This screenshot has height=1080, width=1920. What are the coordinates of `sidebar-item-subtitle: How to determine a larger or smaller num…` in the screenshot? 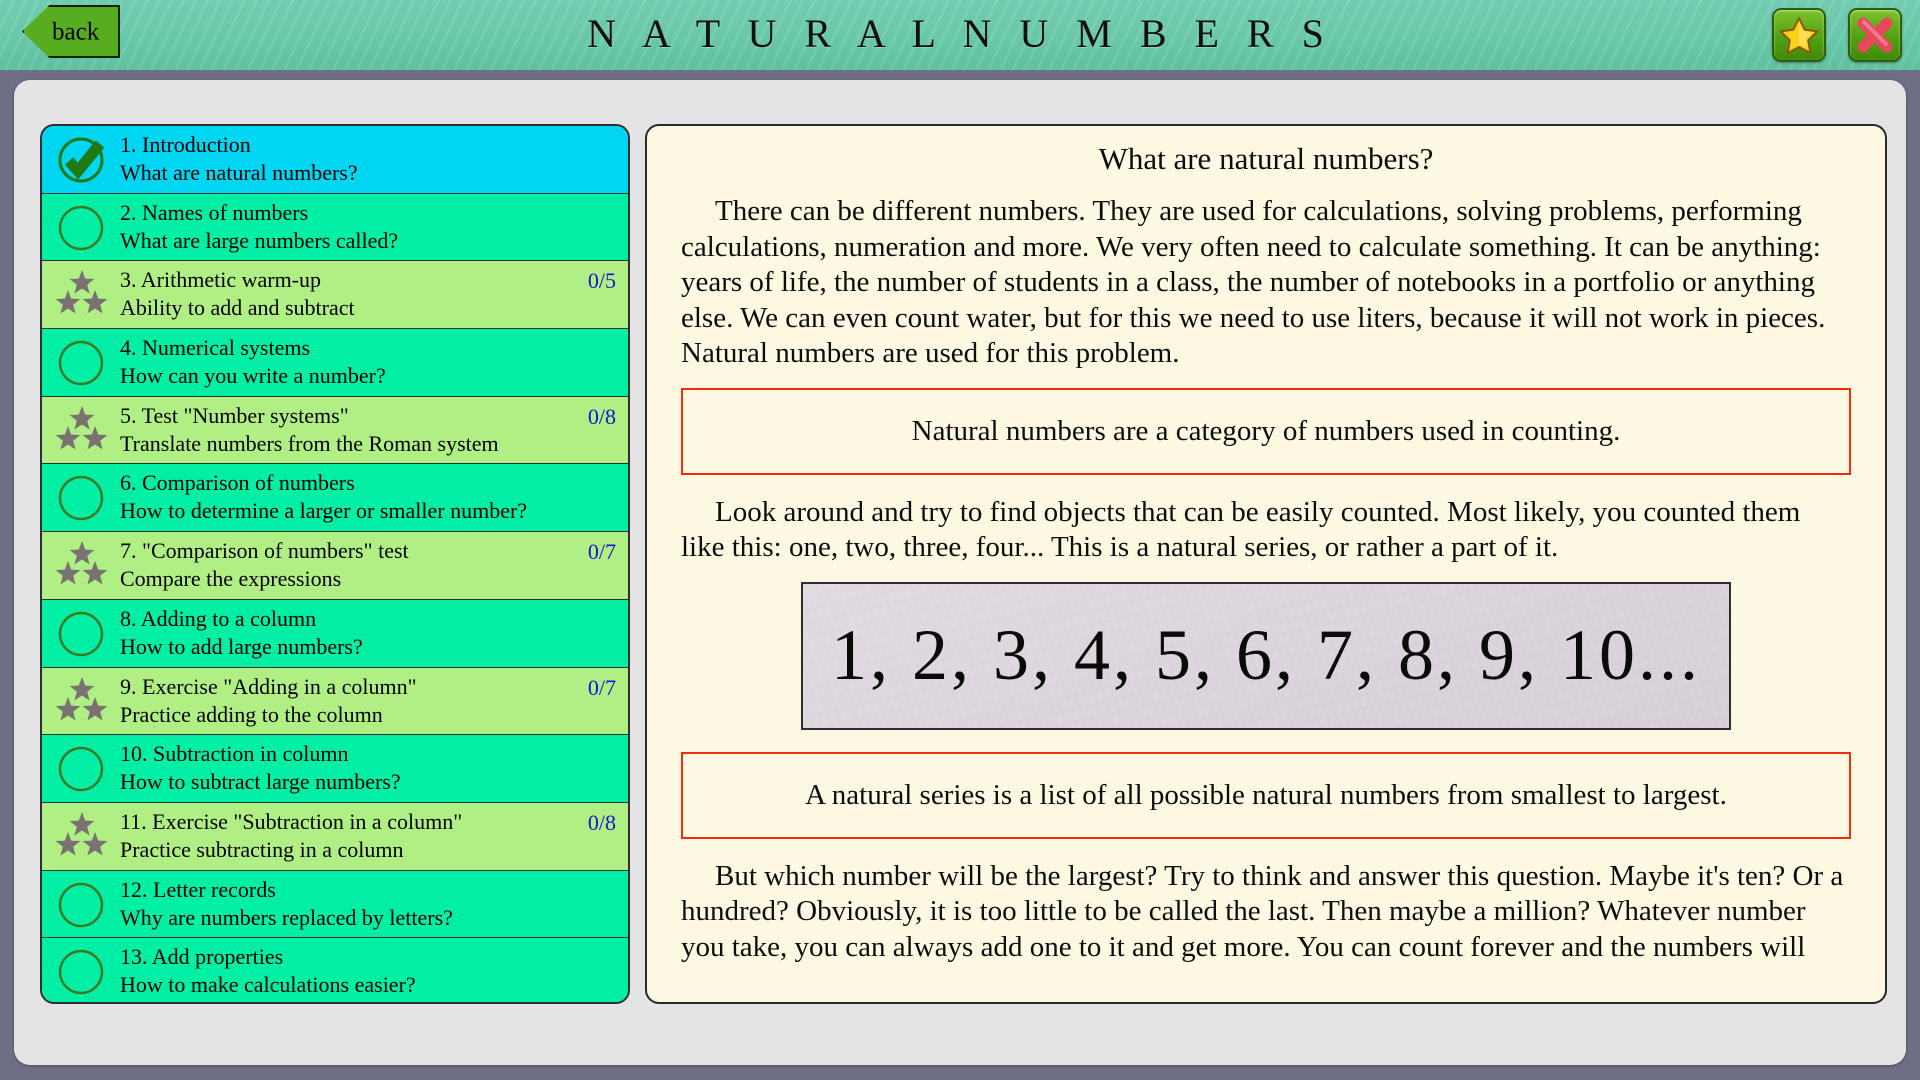 It's located at (324, 511).